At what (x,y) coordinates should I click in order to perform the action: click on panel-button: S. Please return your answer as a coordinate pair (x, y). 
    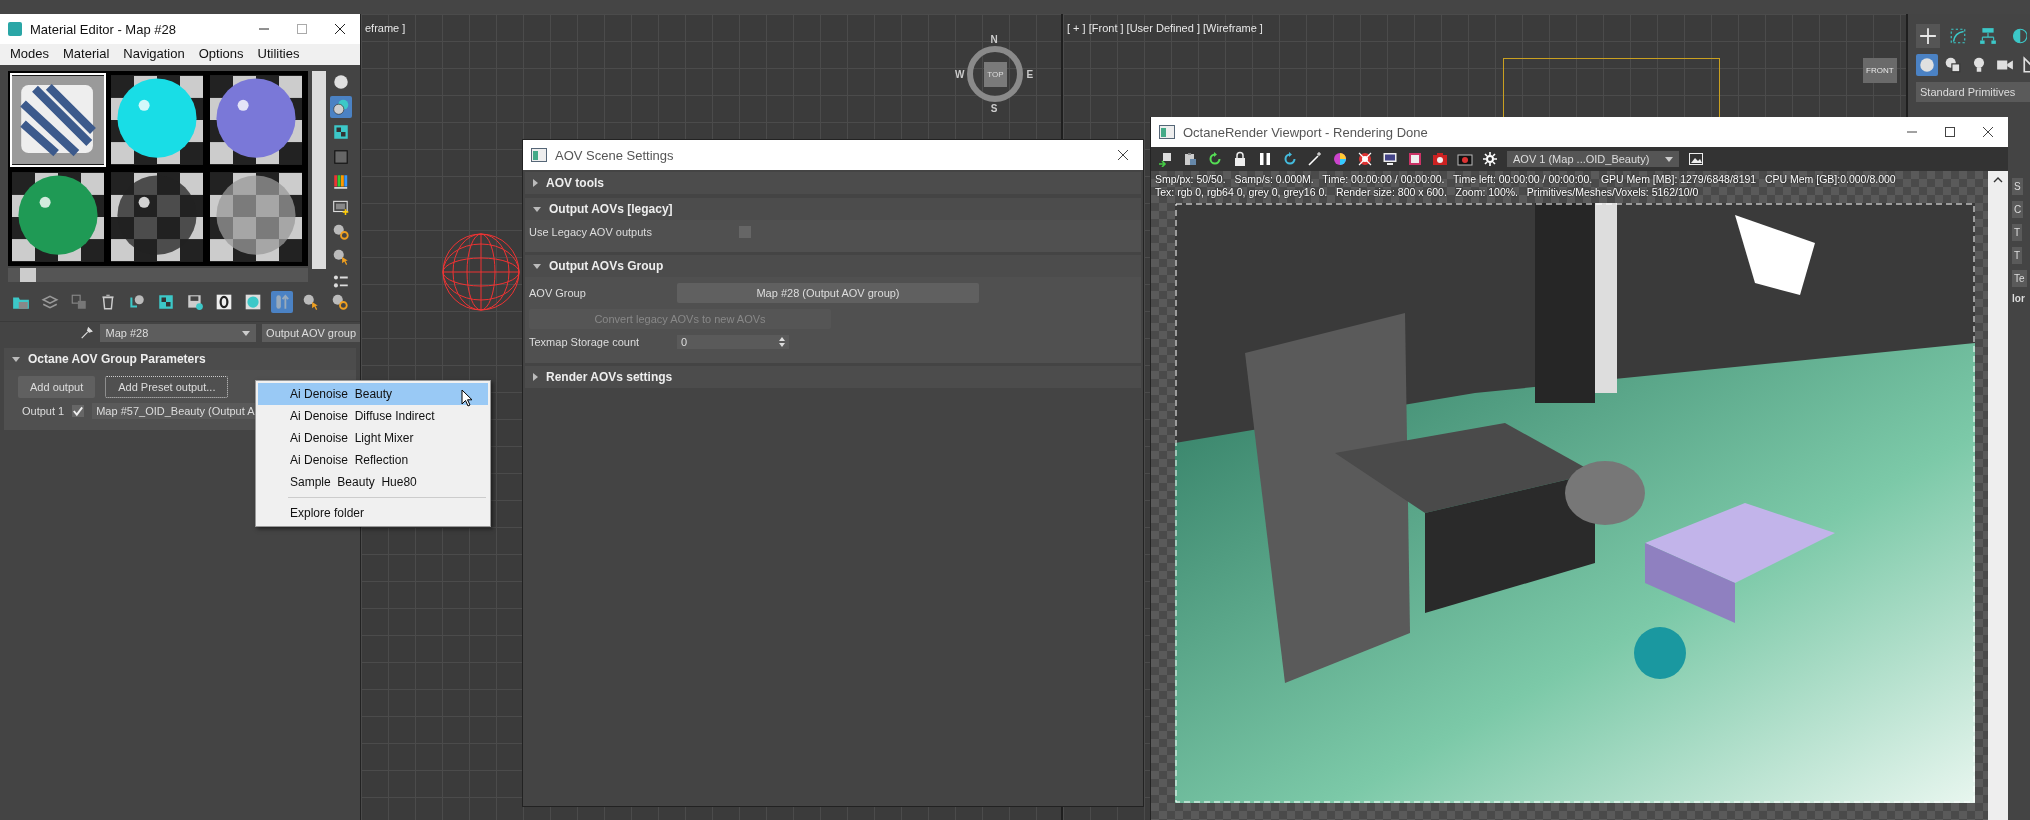
    Looking at the image, I should click on (2017, 186).